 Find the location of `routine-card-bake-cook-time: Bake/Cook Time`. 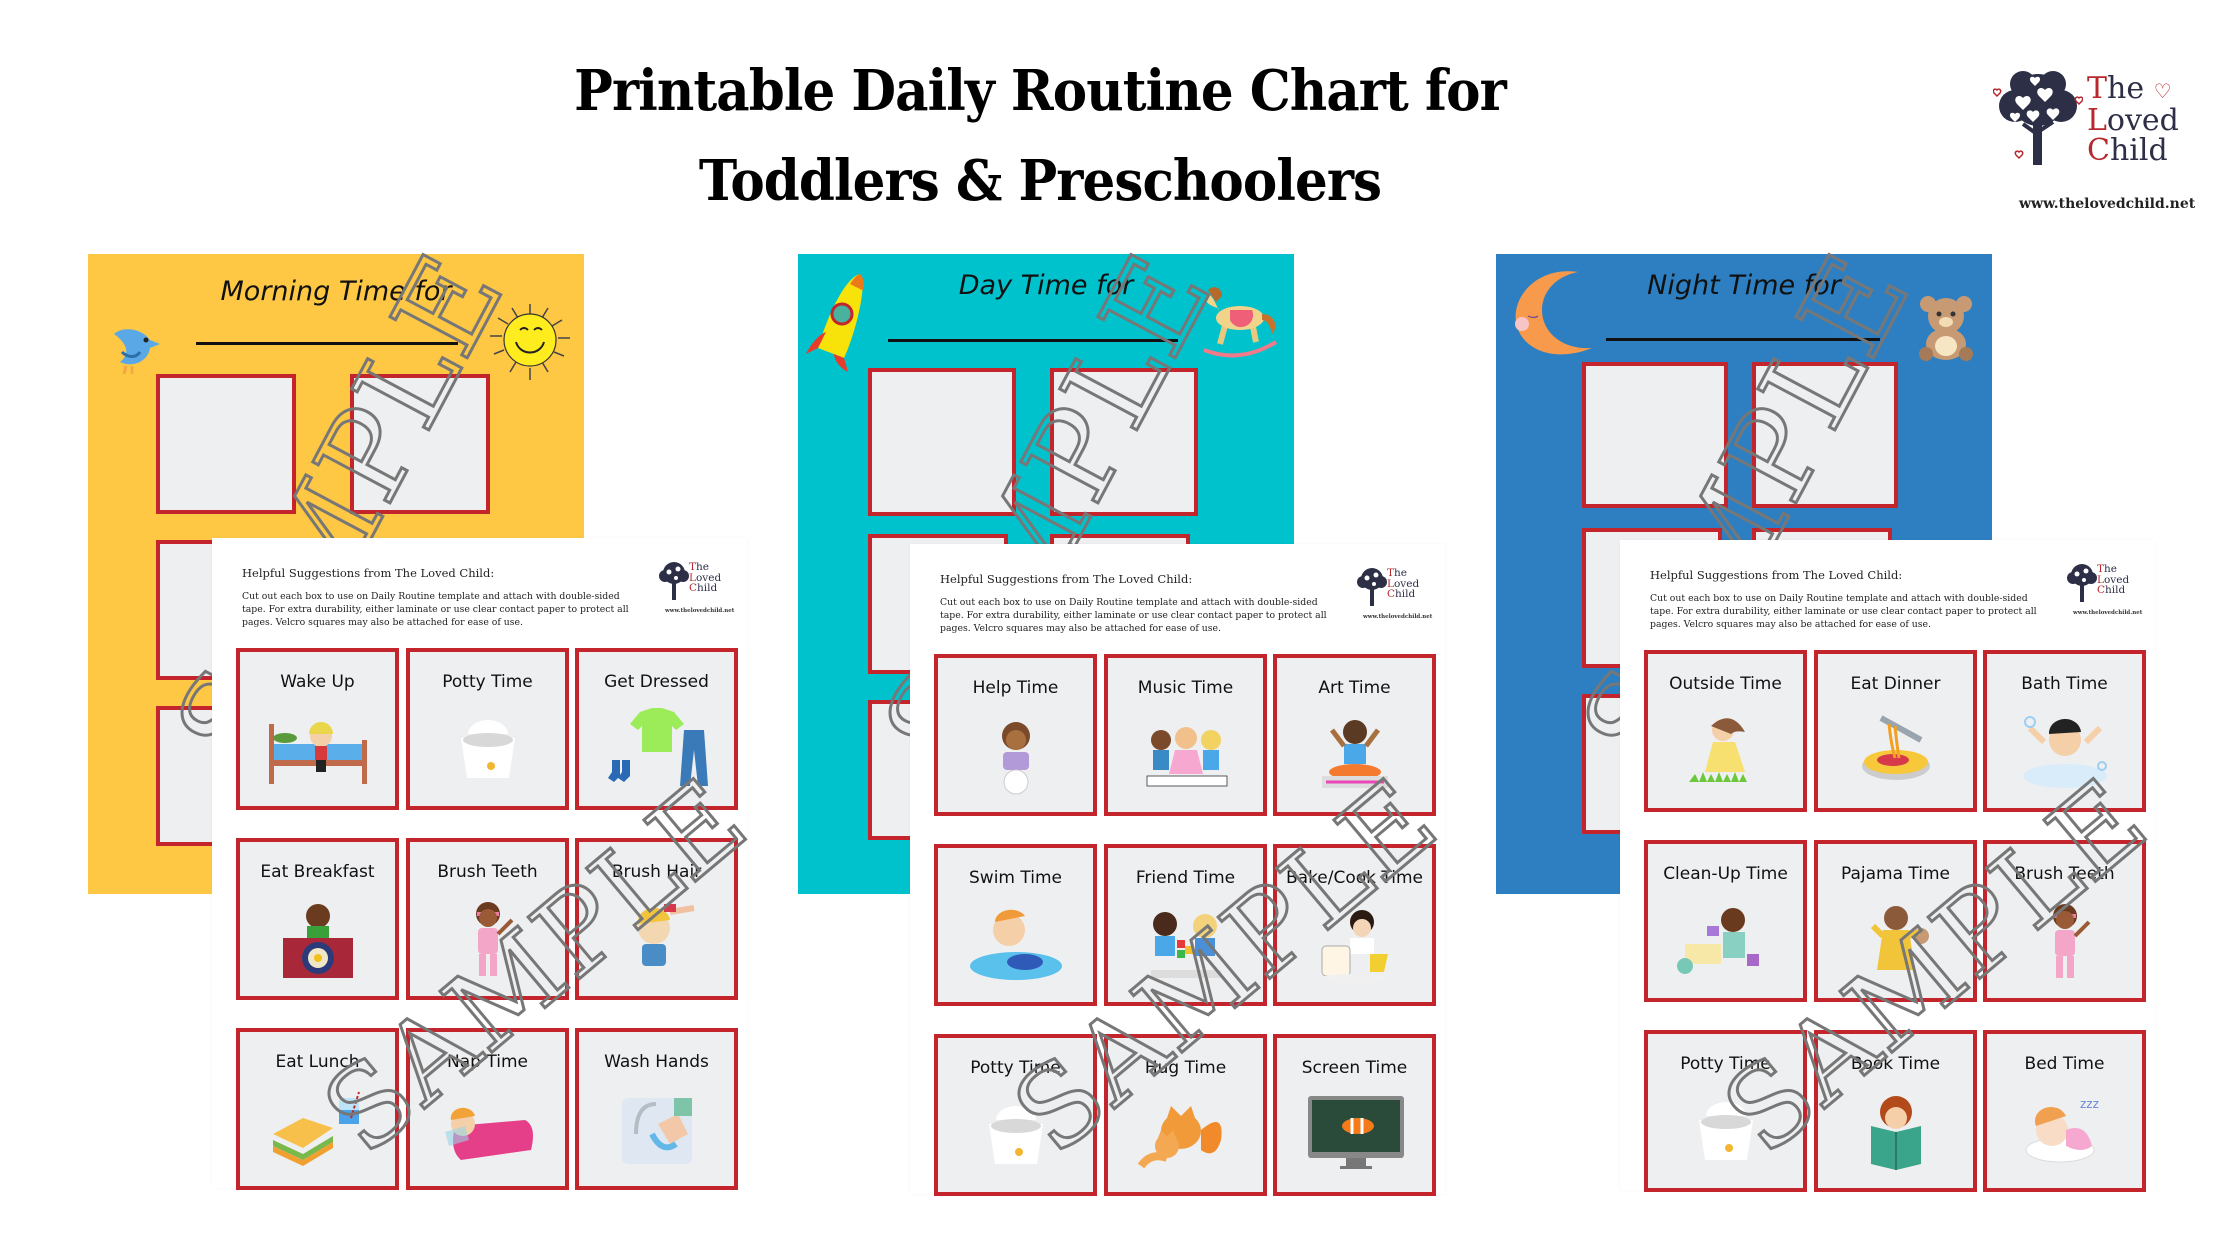

routine-card-bake-cook-time: Bake/Cook Time is located at coordinates (1354, 925).